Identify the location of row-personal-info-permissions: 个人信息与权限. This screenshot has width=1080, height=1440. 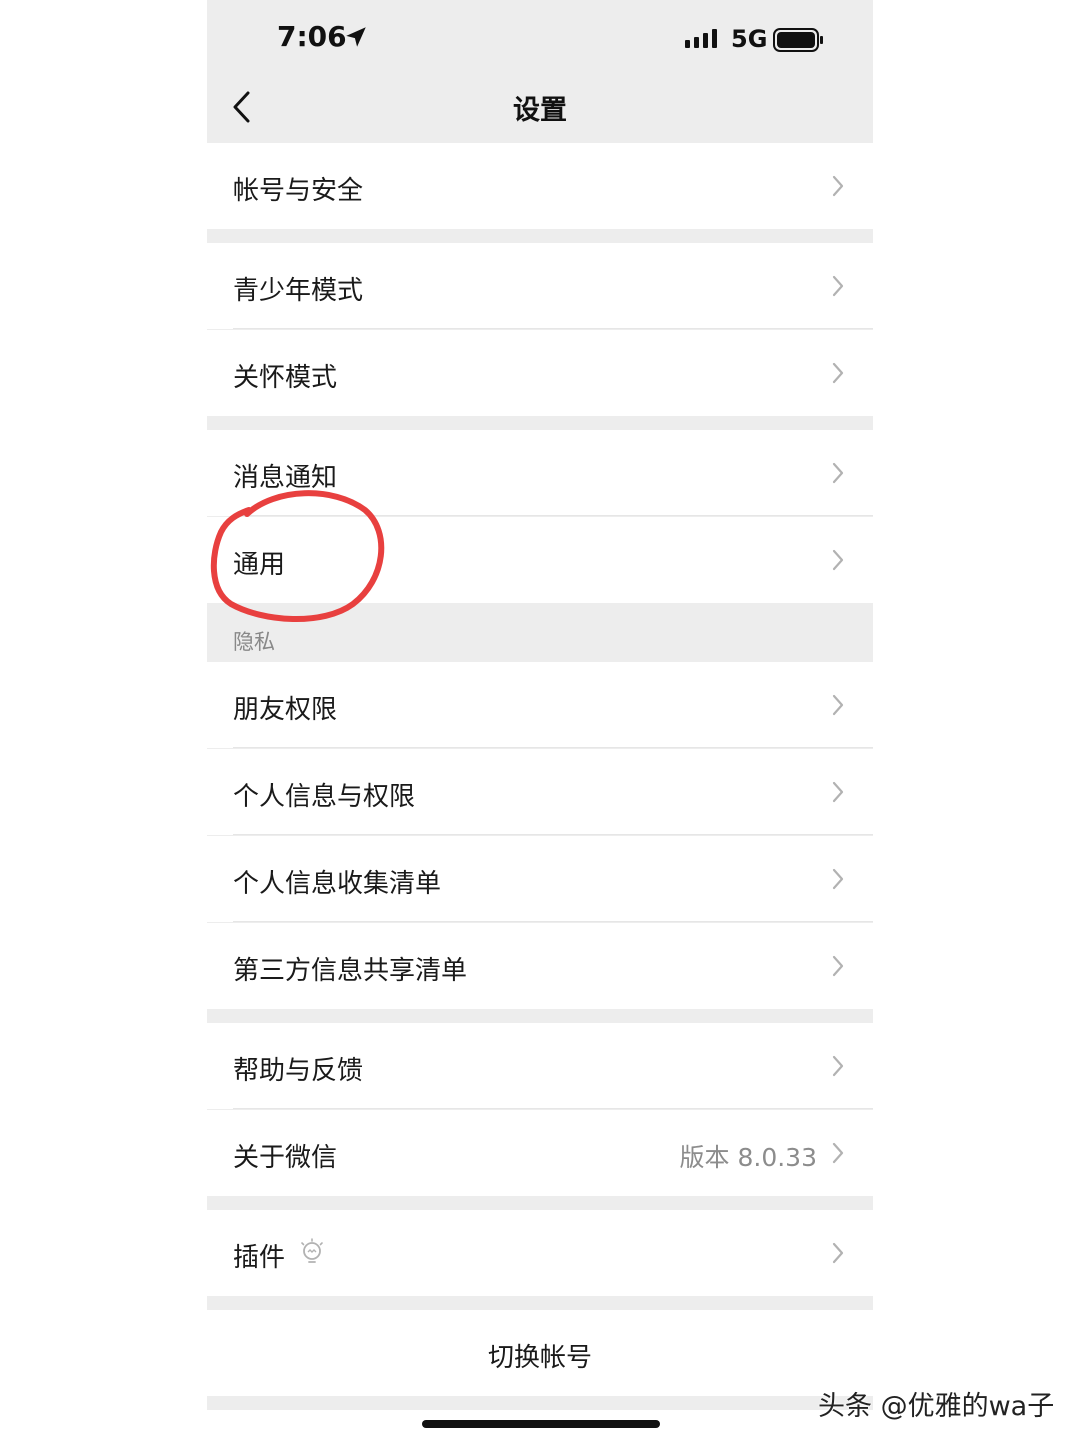
(540, 792).